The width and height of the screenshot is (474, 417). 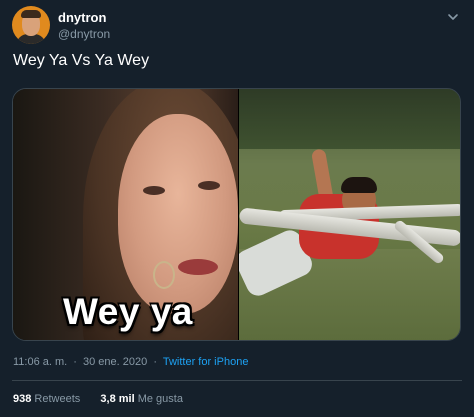 I want to click on tweet-menu-button, so click(x=453, y=17).